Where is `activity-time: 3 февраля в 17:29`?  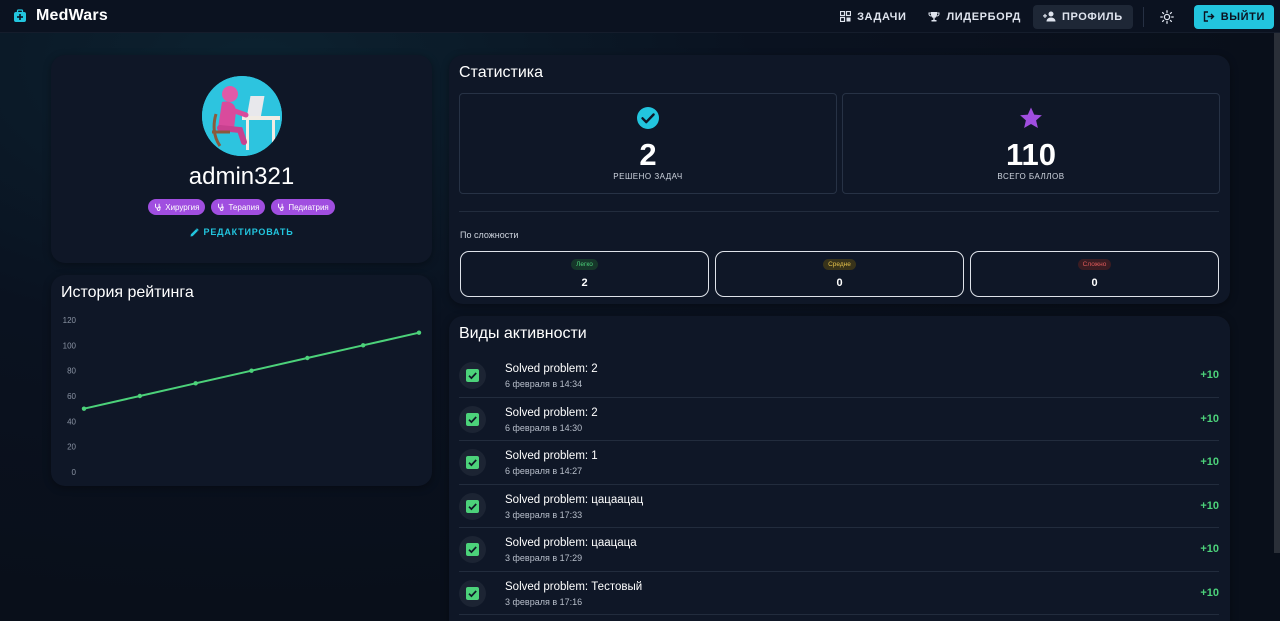
activity-time: 3 февраля в 17:29 is located at coordinates (544, 558).